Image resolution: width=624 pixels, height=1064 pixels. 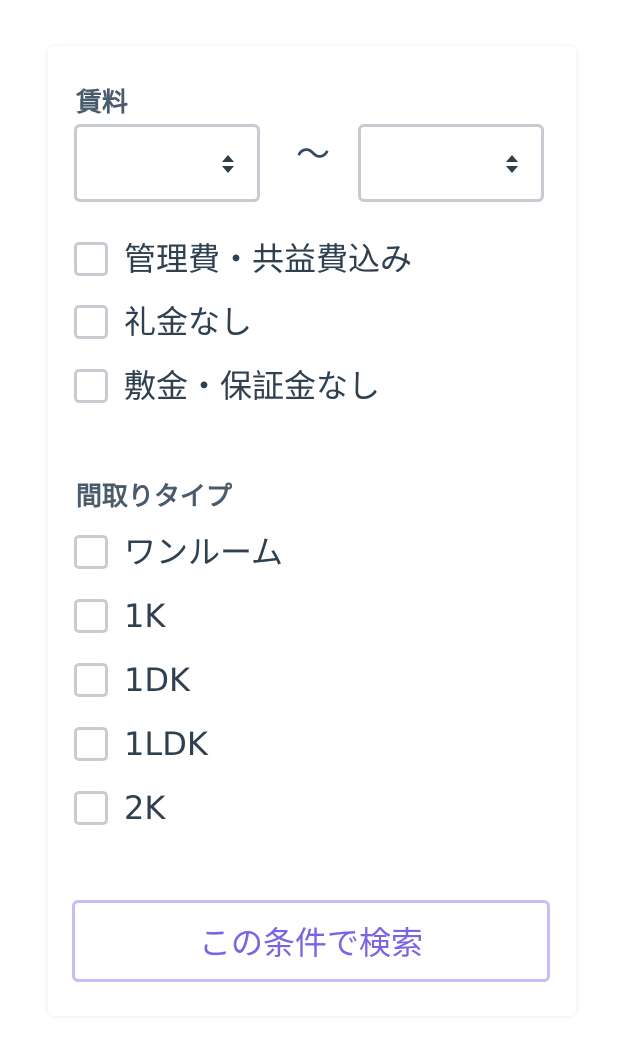 What do you see at coordinates (166, 744) in the screenshot?
I see `layout-option-label: 1LDK` at bounding box center [166, 744].